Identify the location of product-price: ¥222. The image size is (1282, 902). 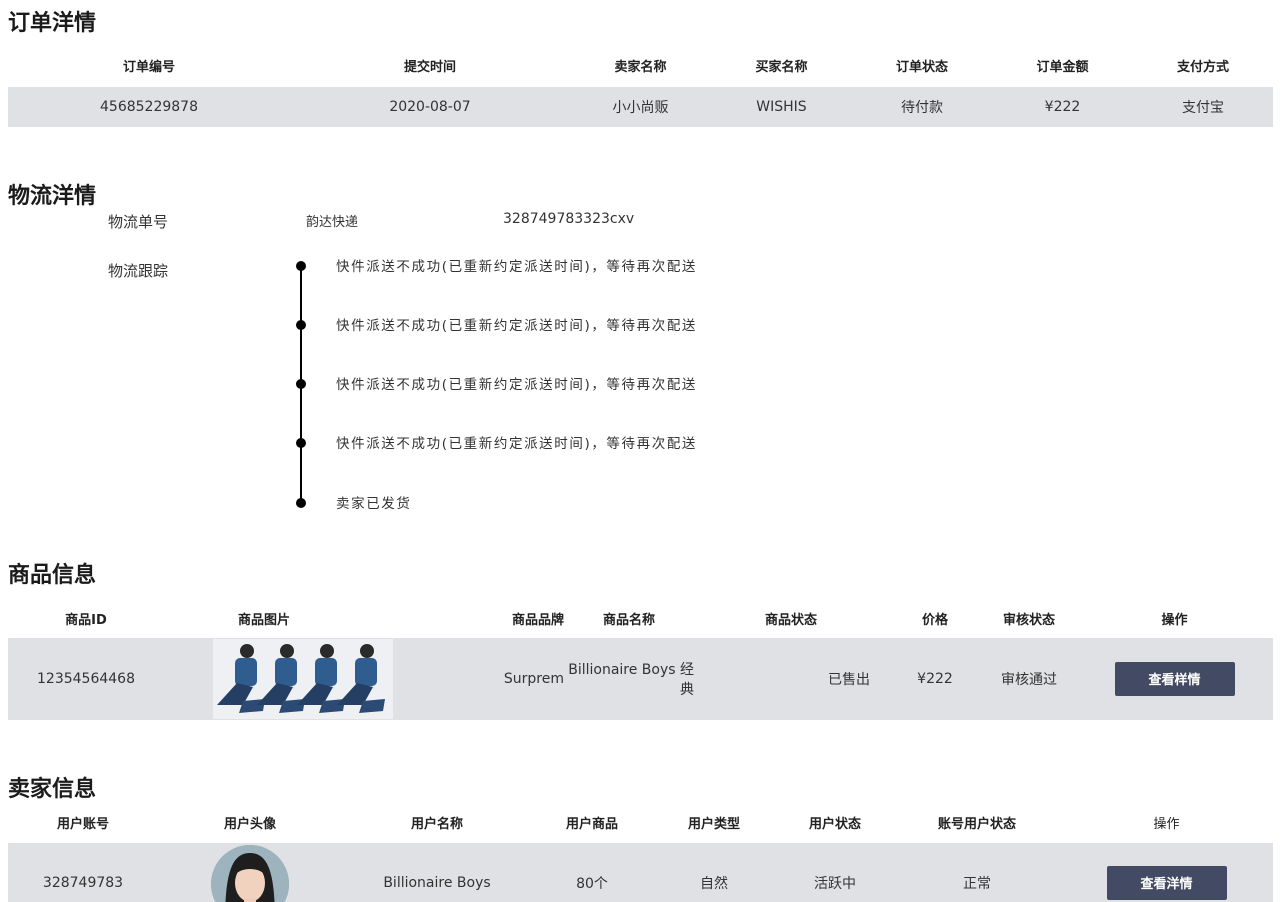
(935, 679).